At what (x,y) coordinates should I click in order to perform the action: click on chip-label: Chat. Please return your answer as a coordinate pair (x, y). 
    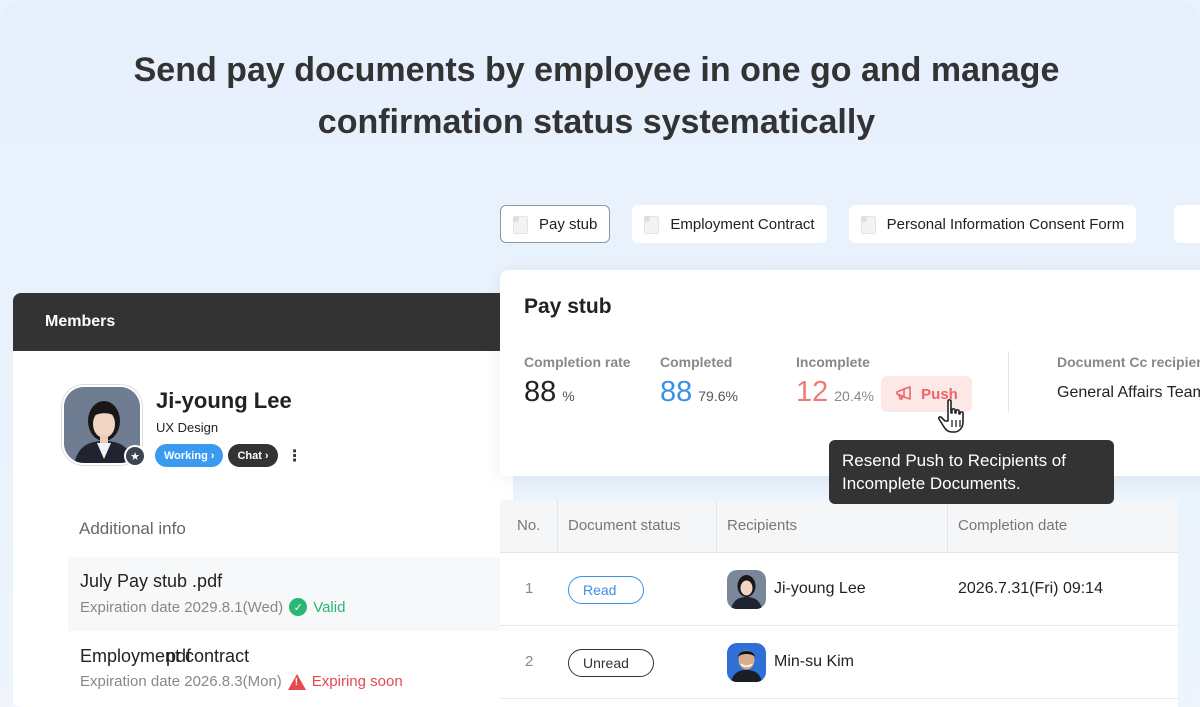
    Looking at the image, I should click on (249, 455).